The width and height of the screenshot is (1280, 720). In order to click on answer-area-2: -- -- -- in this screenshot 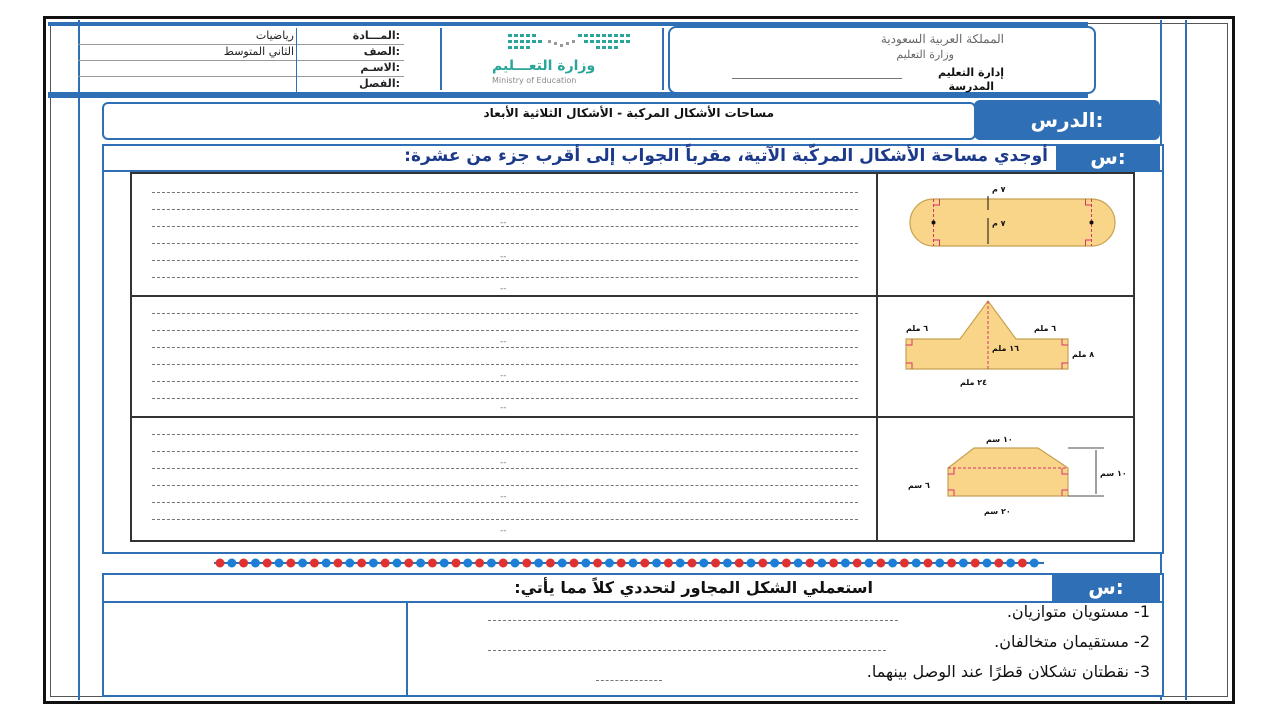, I will do `click(504, 356)`.